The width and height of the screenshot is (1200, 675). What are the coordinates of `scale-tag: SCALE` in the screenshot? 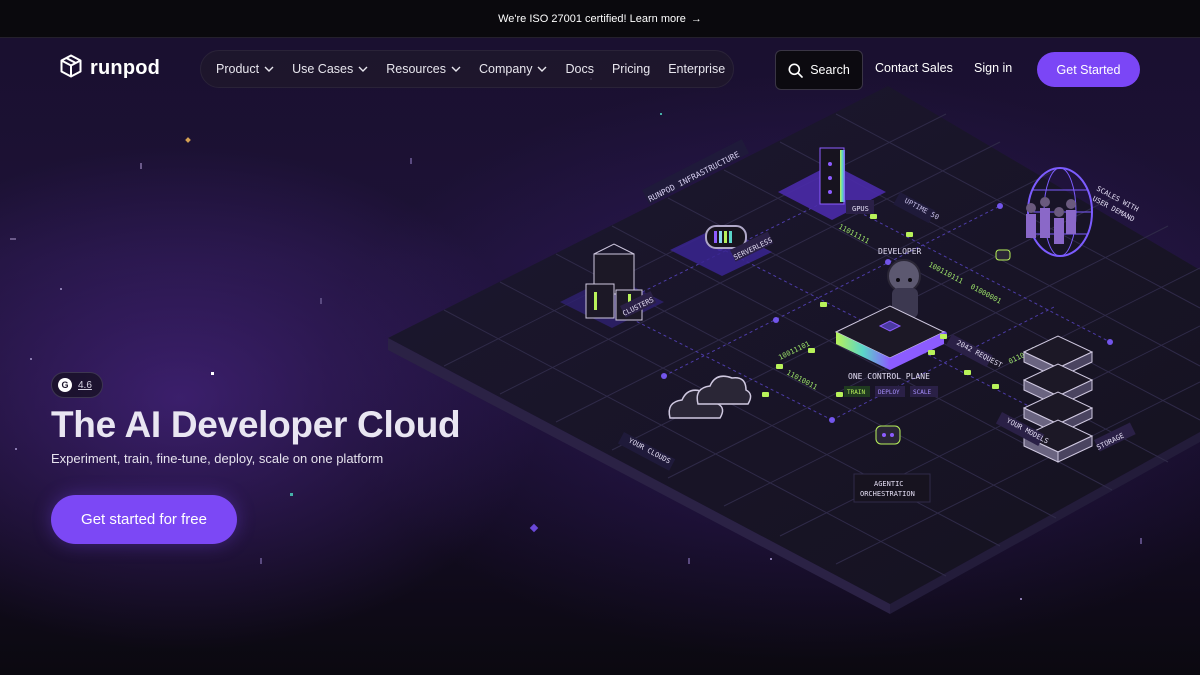 It's located at (922, 392).